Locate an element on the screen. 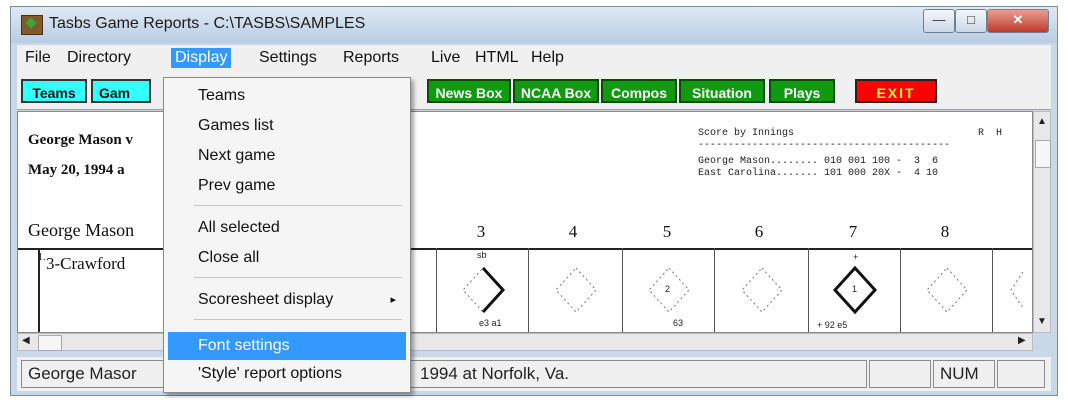 This screenshot has height=403, width=1068. plays-button: Plays is located at coordinates (802, 91).